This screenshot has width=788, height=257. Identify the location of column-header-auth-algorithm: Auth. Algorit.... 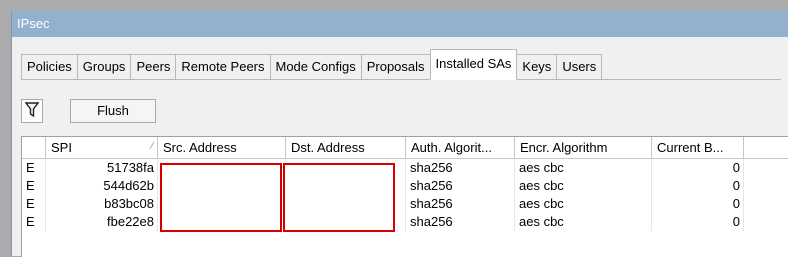
(460, 148).